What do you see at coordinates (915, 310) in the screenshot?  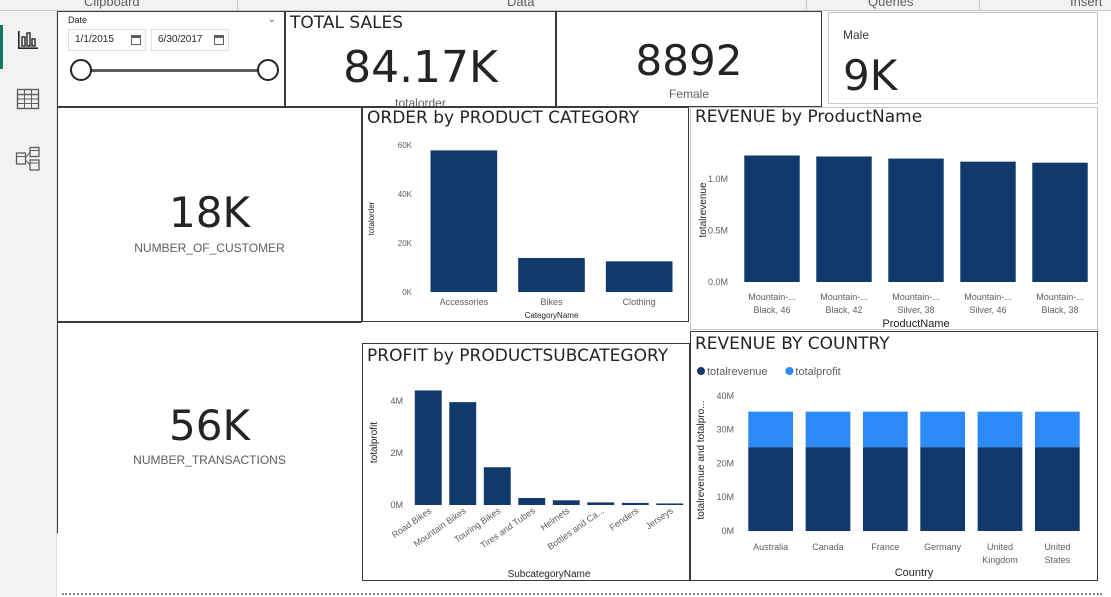 I see `x-tick-label: Silver, 38` at bounding box center [915, 310].